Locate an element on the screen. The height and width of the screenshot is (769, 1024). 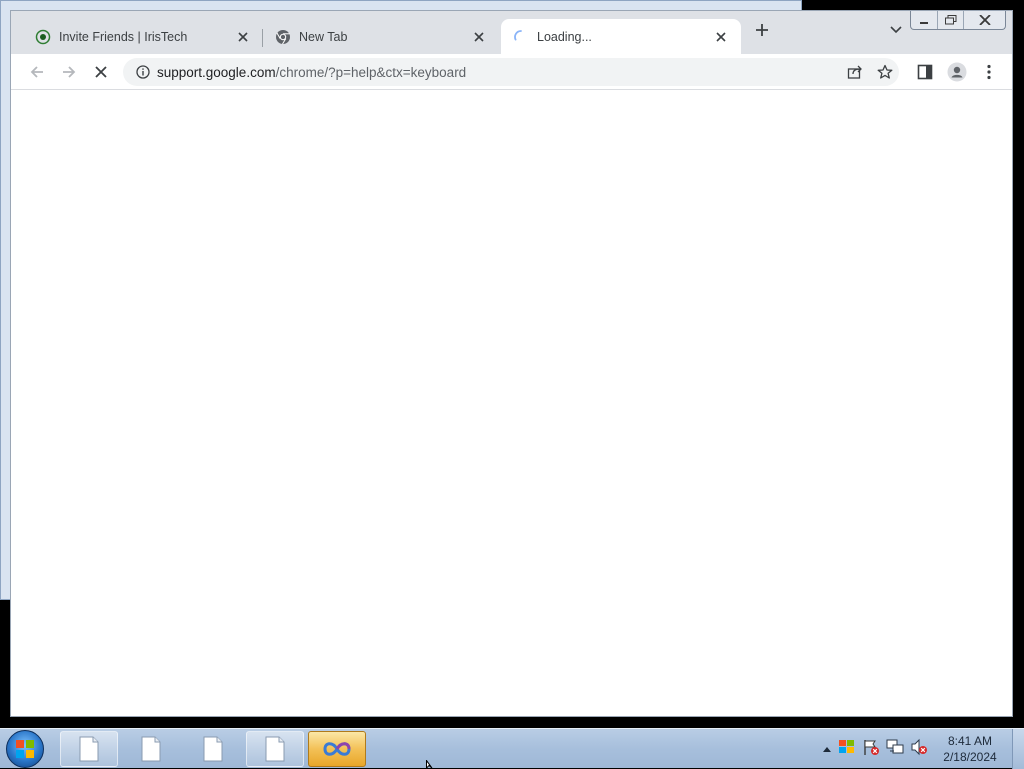
stop-loading-button is located at coordinates (101, 72).